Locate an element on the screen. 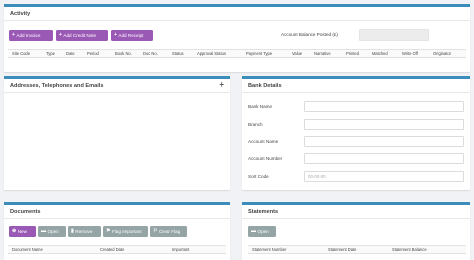  column-header: Period is located at coordinates (93, 54).